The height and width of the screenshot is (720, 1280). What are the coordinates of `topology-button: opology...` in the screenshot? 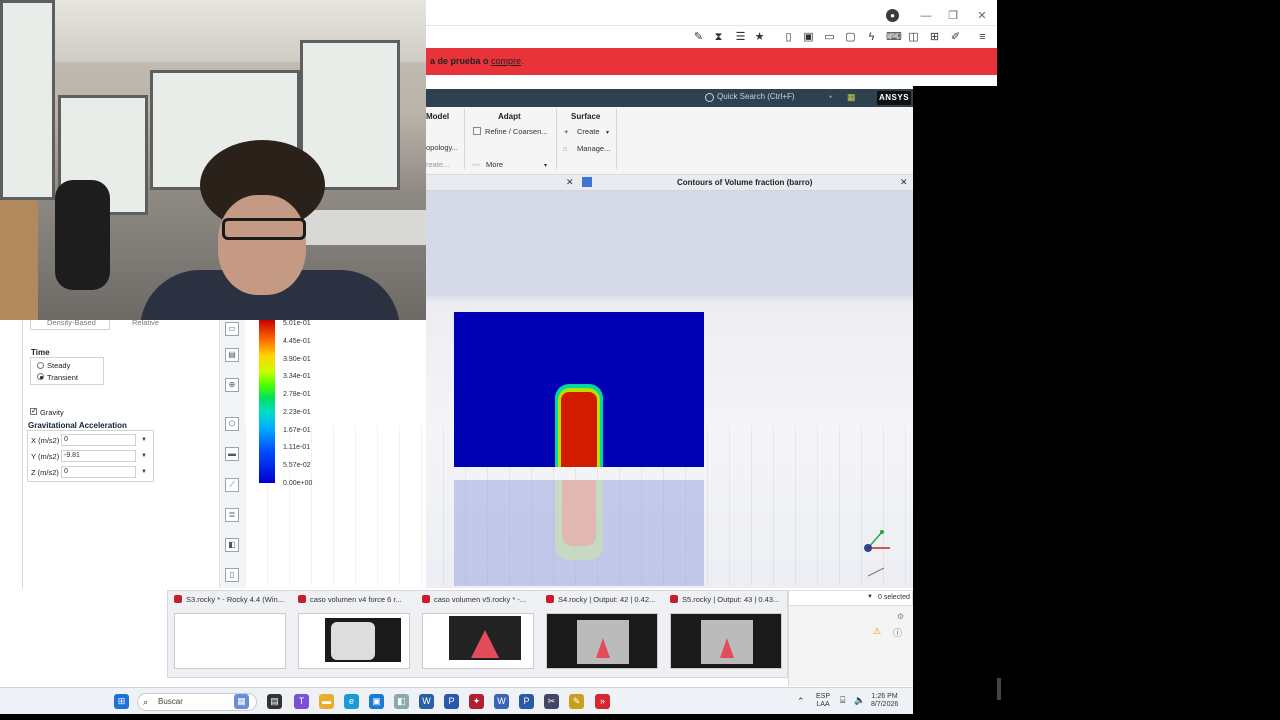 It's located at (442, 147).